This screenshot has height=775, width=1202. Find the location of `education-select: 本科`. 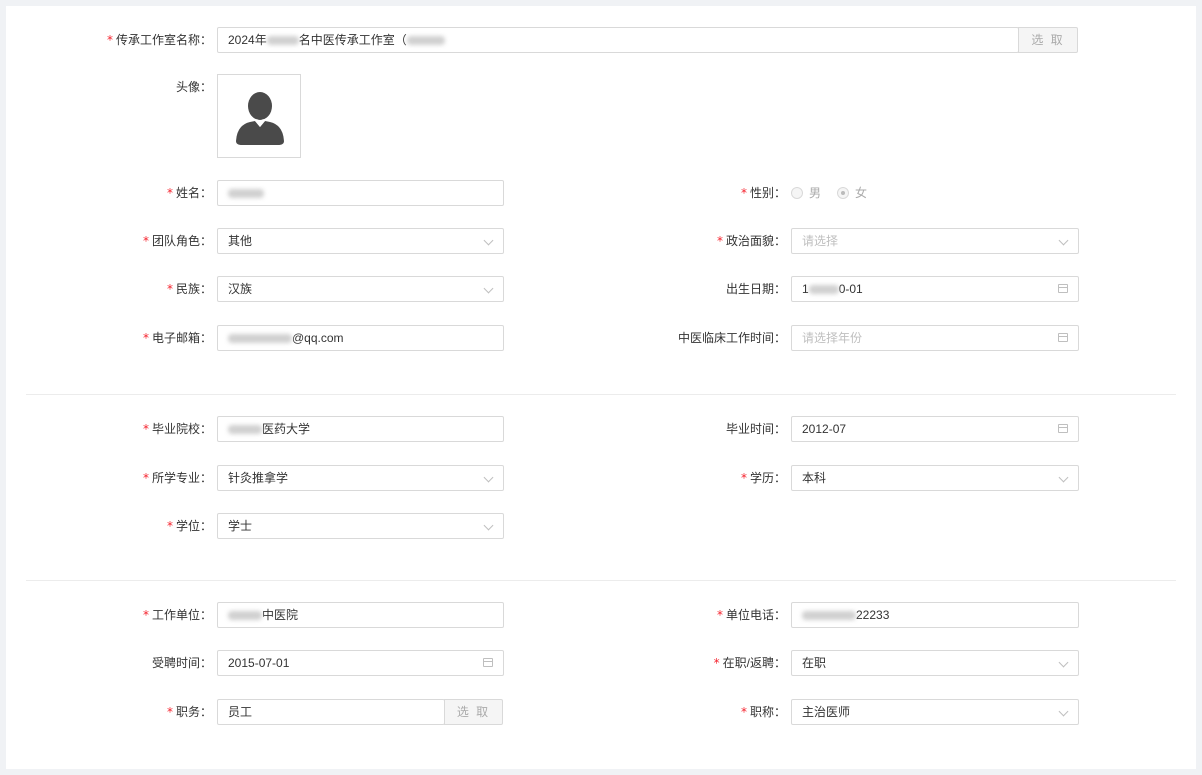

education-select: 本科 is located at coordinates (935, 478).